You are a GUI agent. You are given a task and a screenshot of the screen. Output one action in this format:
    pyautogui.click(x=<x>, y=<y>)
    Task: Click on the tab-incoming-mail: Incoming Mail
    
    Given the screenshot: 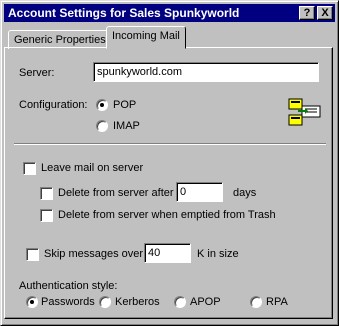 What is the action you would take?
    pyautogui.click(x=146, y=37)
    